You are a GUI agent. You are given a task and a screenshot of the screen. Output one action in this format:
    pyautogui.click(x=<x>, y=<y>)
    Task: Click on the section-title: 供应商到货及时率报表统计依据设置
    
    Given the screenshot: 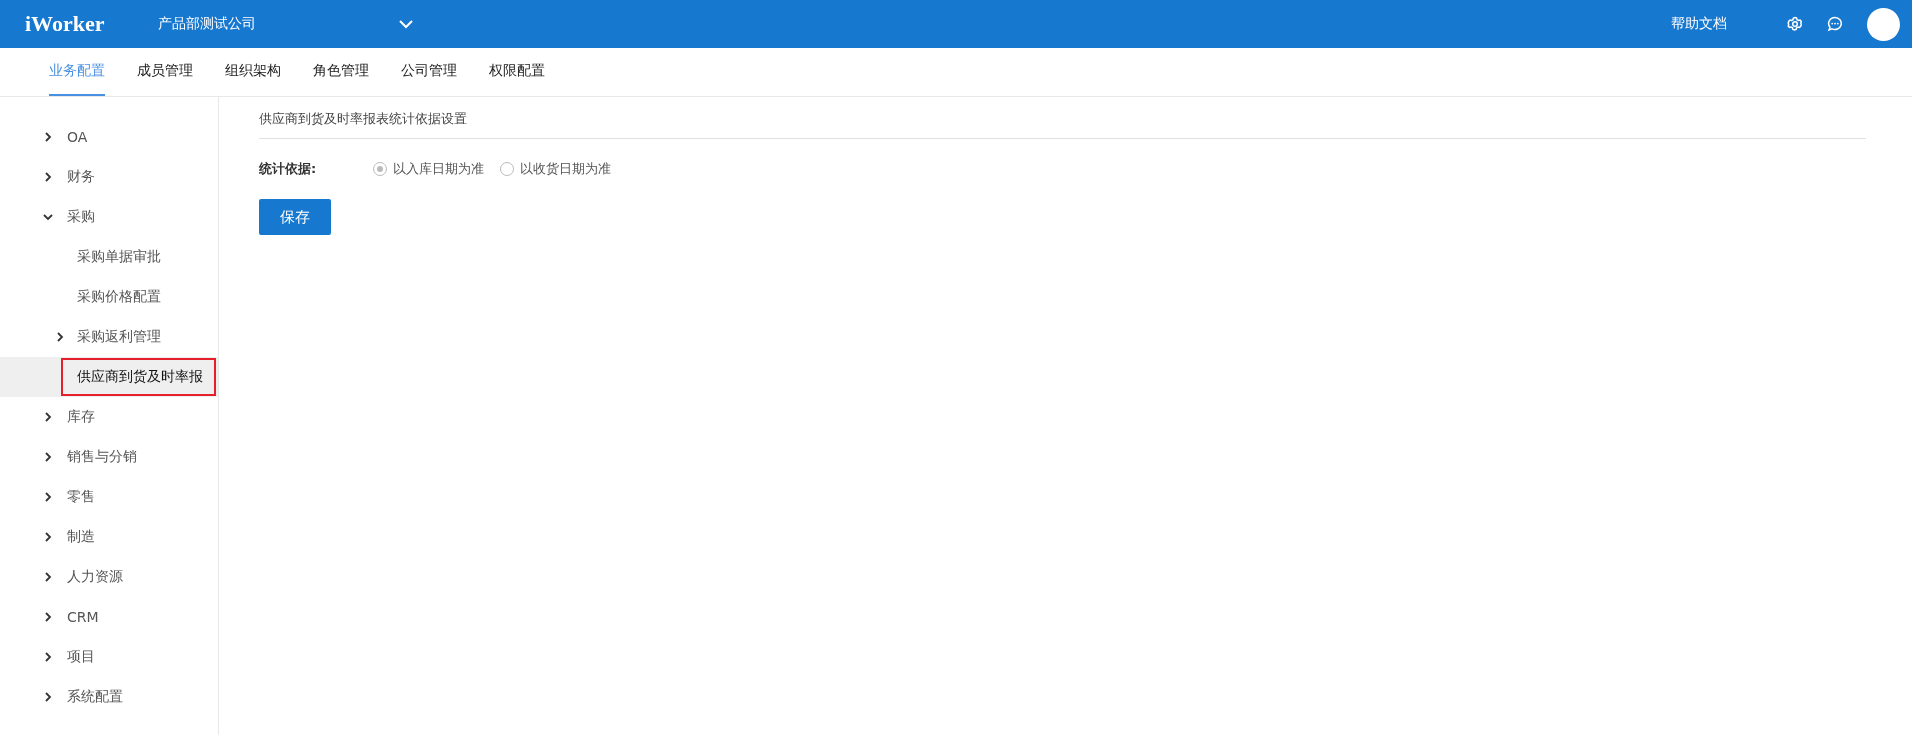 What is the action you would take?
    pyautogui.click(x=1062, y=118)
    